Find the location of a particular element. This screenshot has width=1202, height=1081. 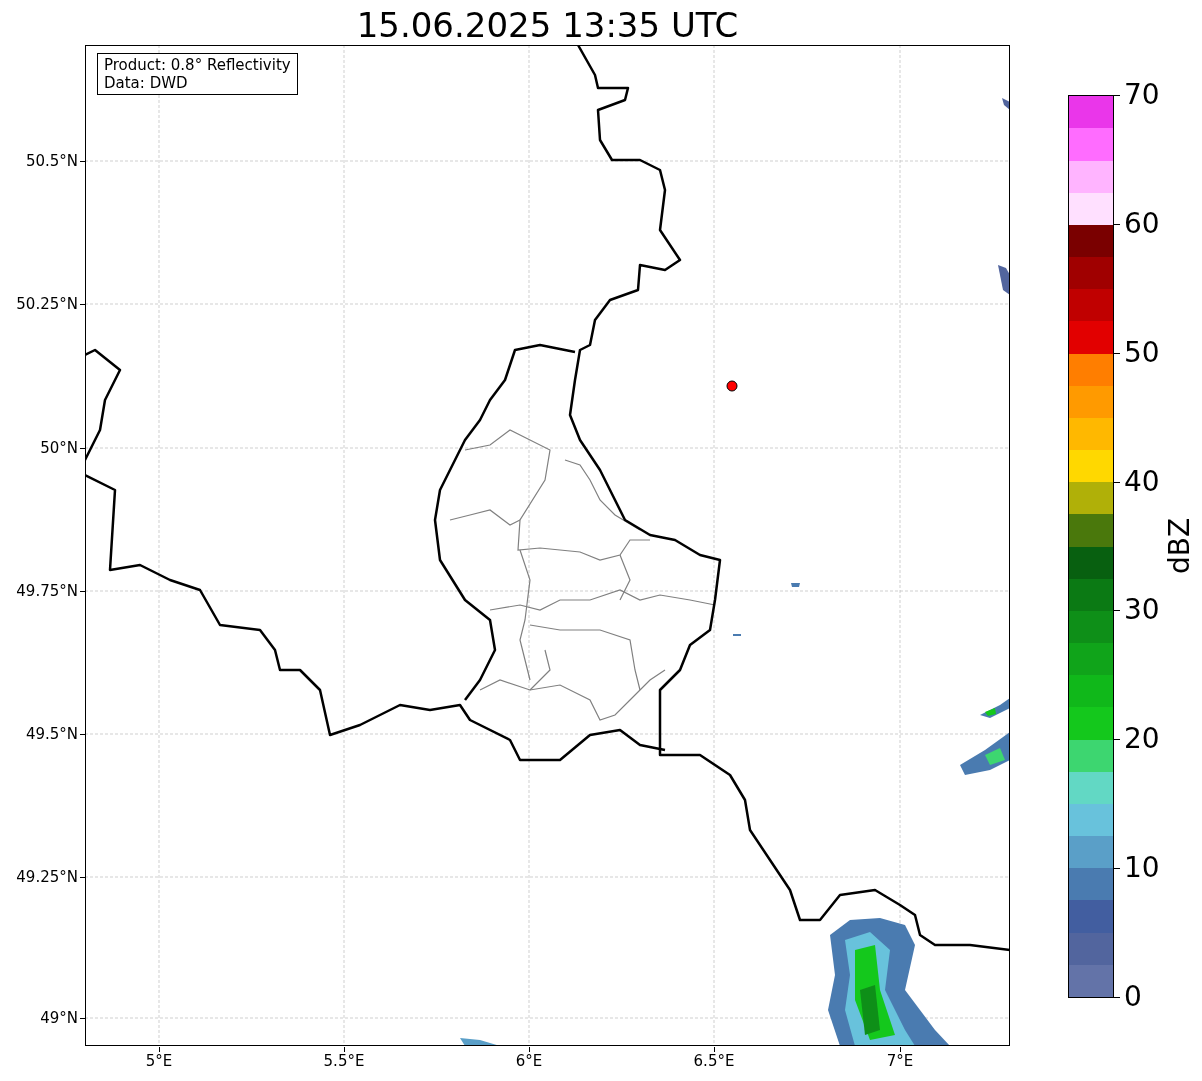

colorbar-tick-label: 70 is located at coordinates (1142, 95).